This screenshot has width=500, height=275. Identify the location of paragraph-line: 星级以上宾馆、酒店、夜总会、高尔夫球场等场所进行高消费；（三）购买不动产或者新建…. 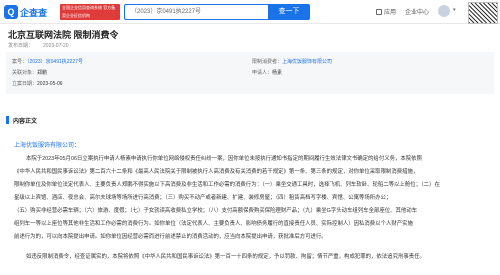
(203, 198).